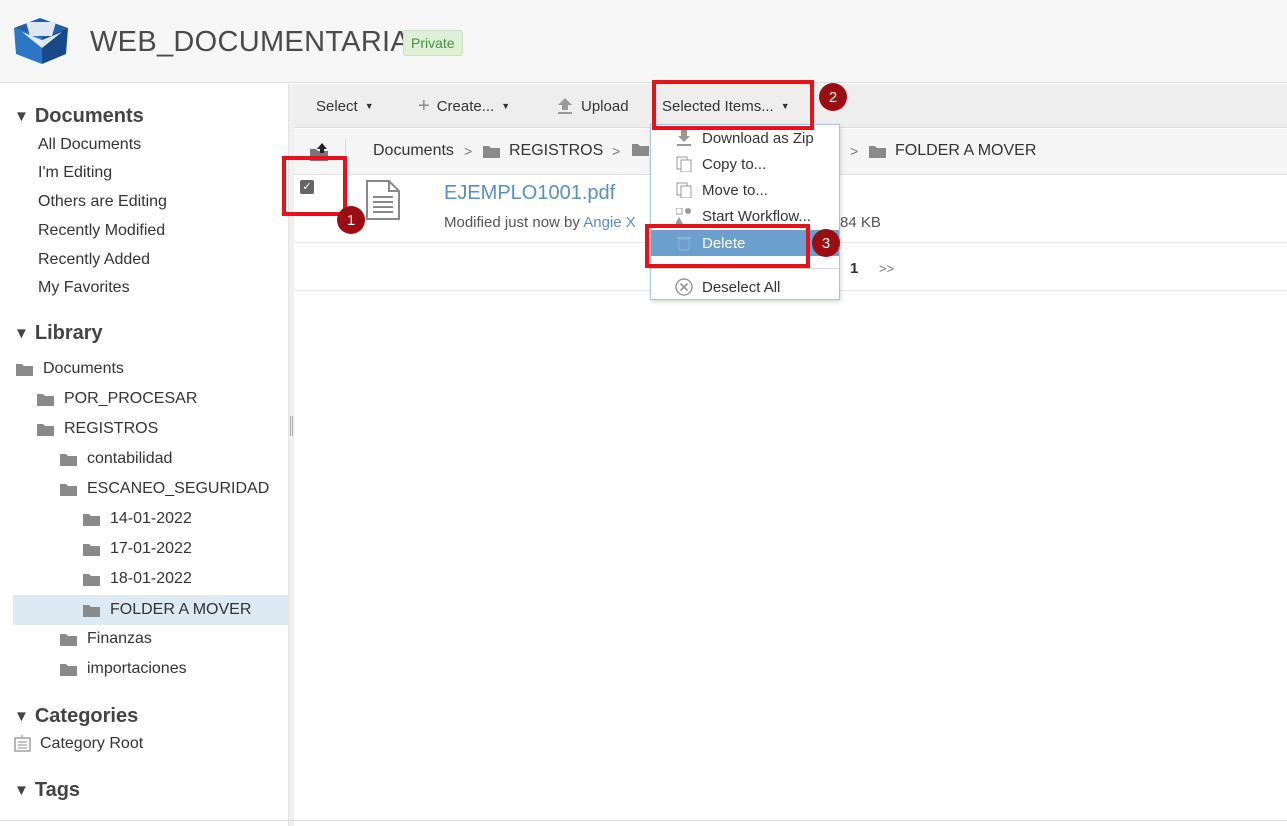 The height and width of the screenshot is (826, 1287). What do you see at coordinates (727, 246) in the screenshot?
I see `annotation-box-delete` at bounding box center [727, 246].